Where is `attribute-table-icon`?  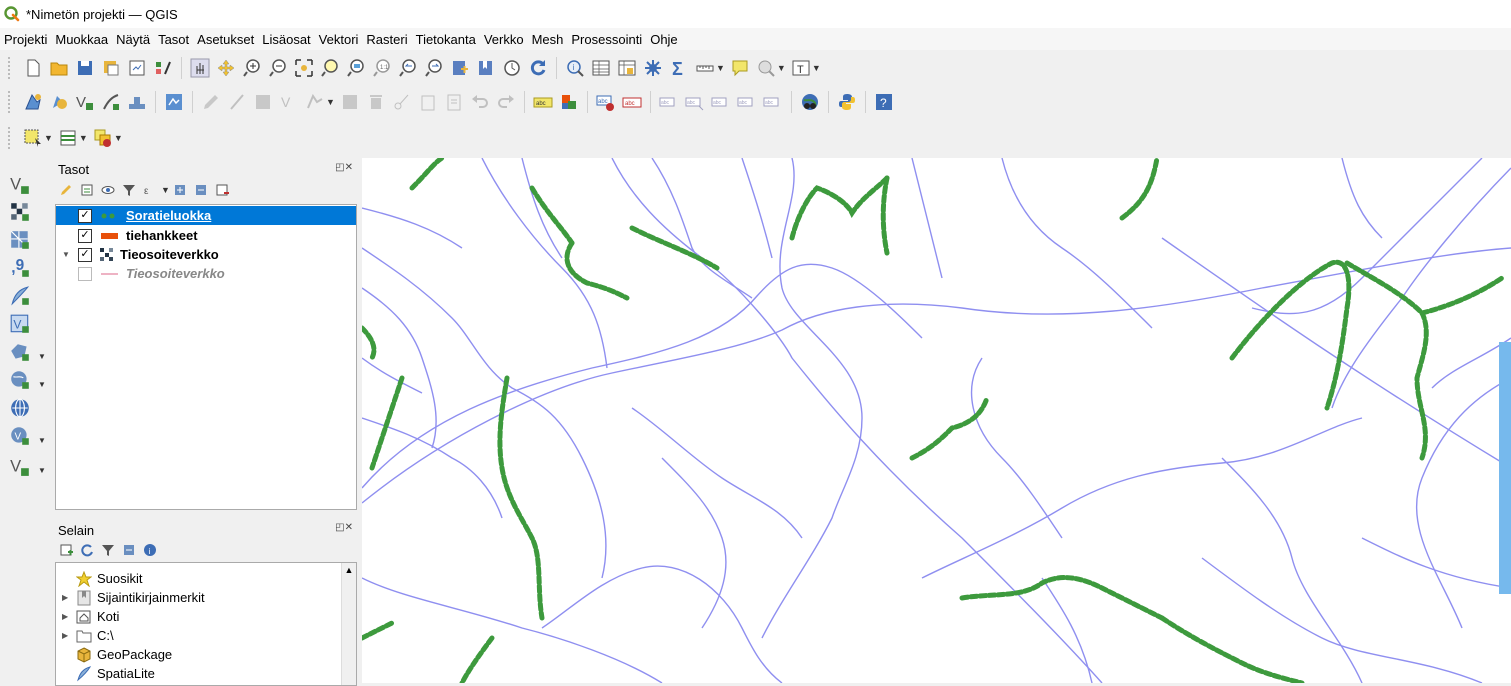 attribute-table-icon is located at coordinates (601, 68).